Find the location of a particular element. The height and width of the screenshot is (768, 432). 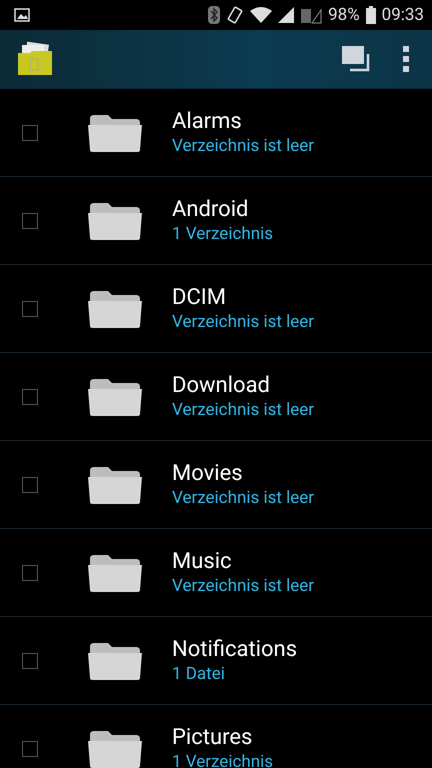

signal-icon is located at coordinates (286, 15).